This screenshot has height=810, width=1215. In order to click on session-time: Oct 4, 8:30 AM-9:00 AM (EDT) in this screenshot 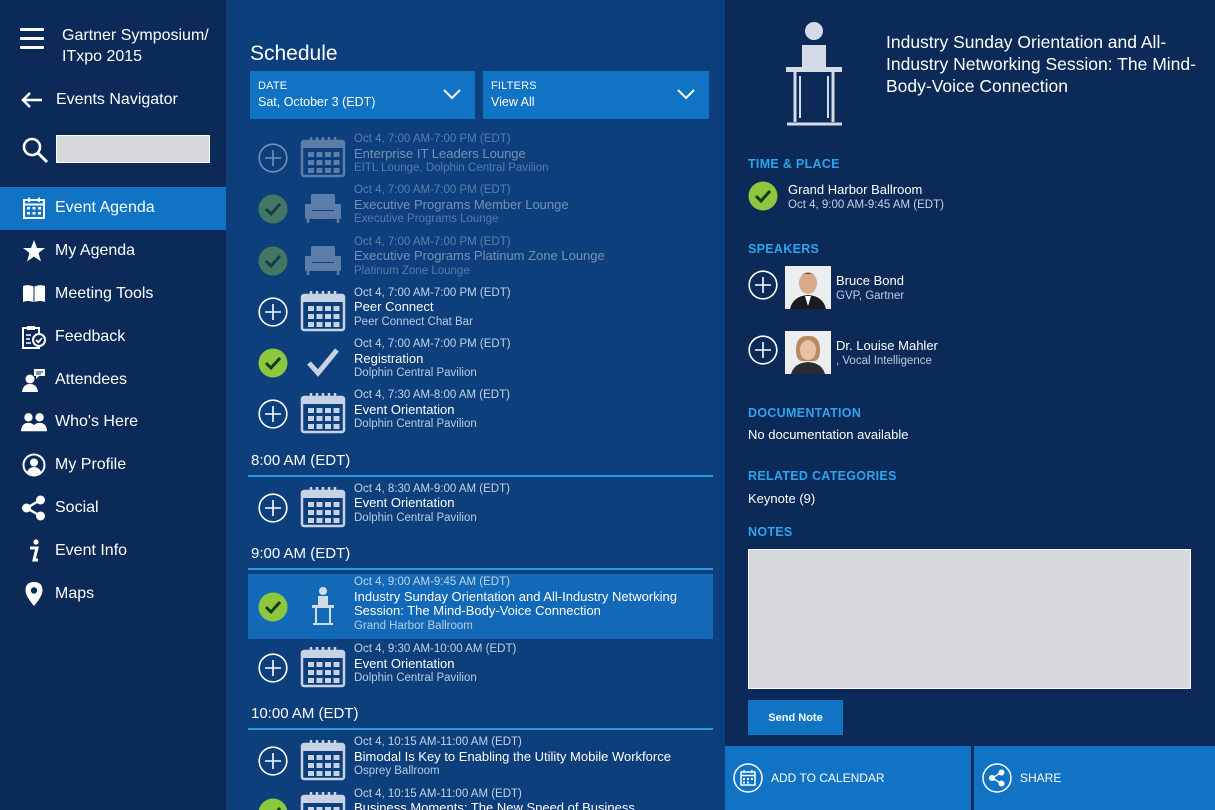, I will do `click(432, 488)`.